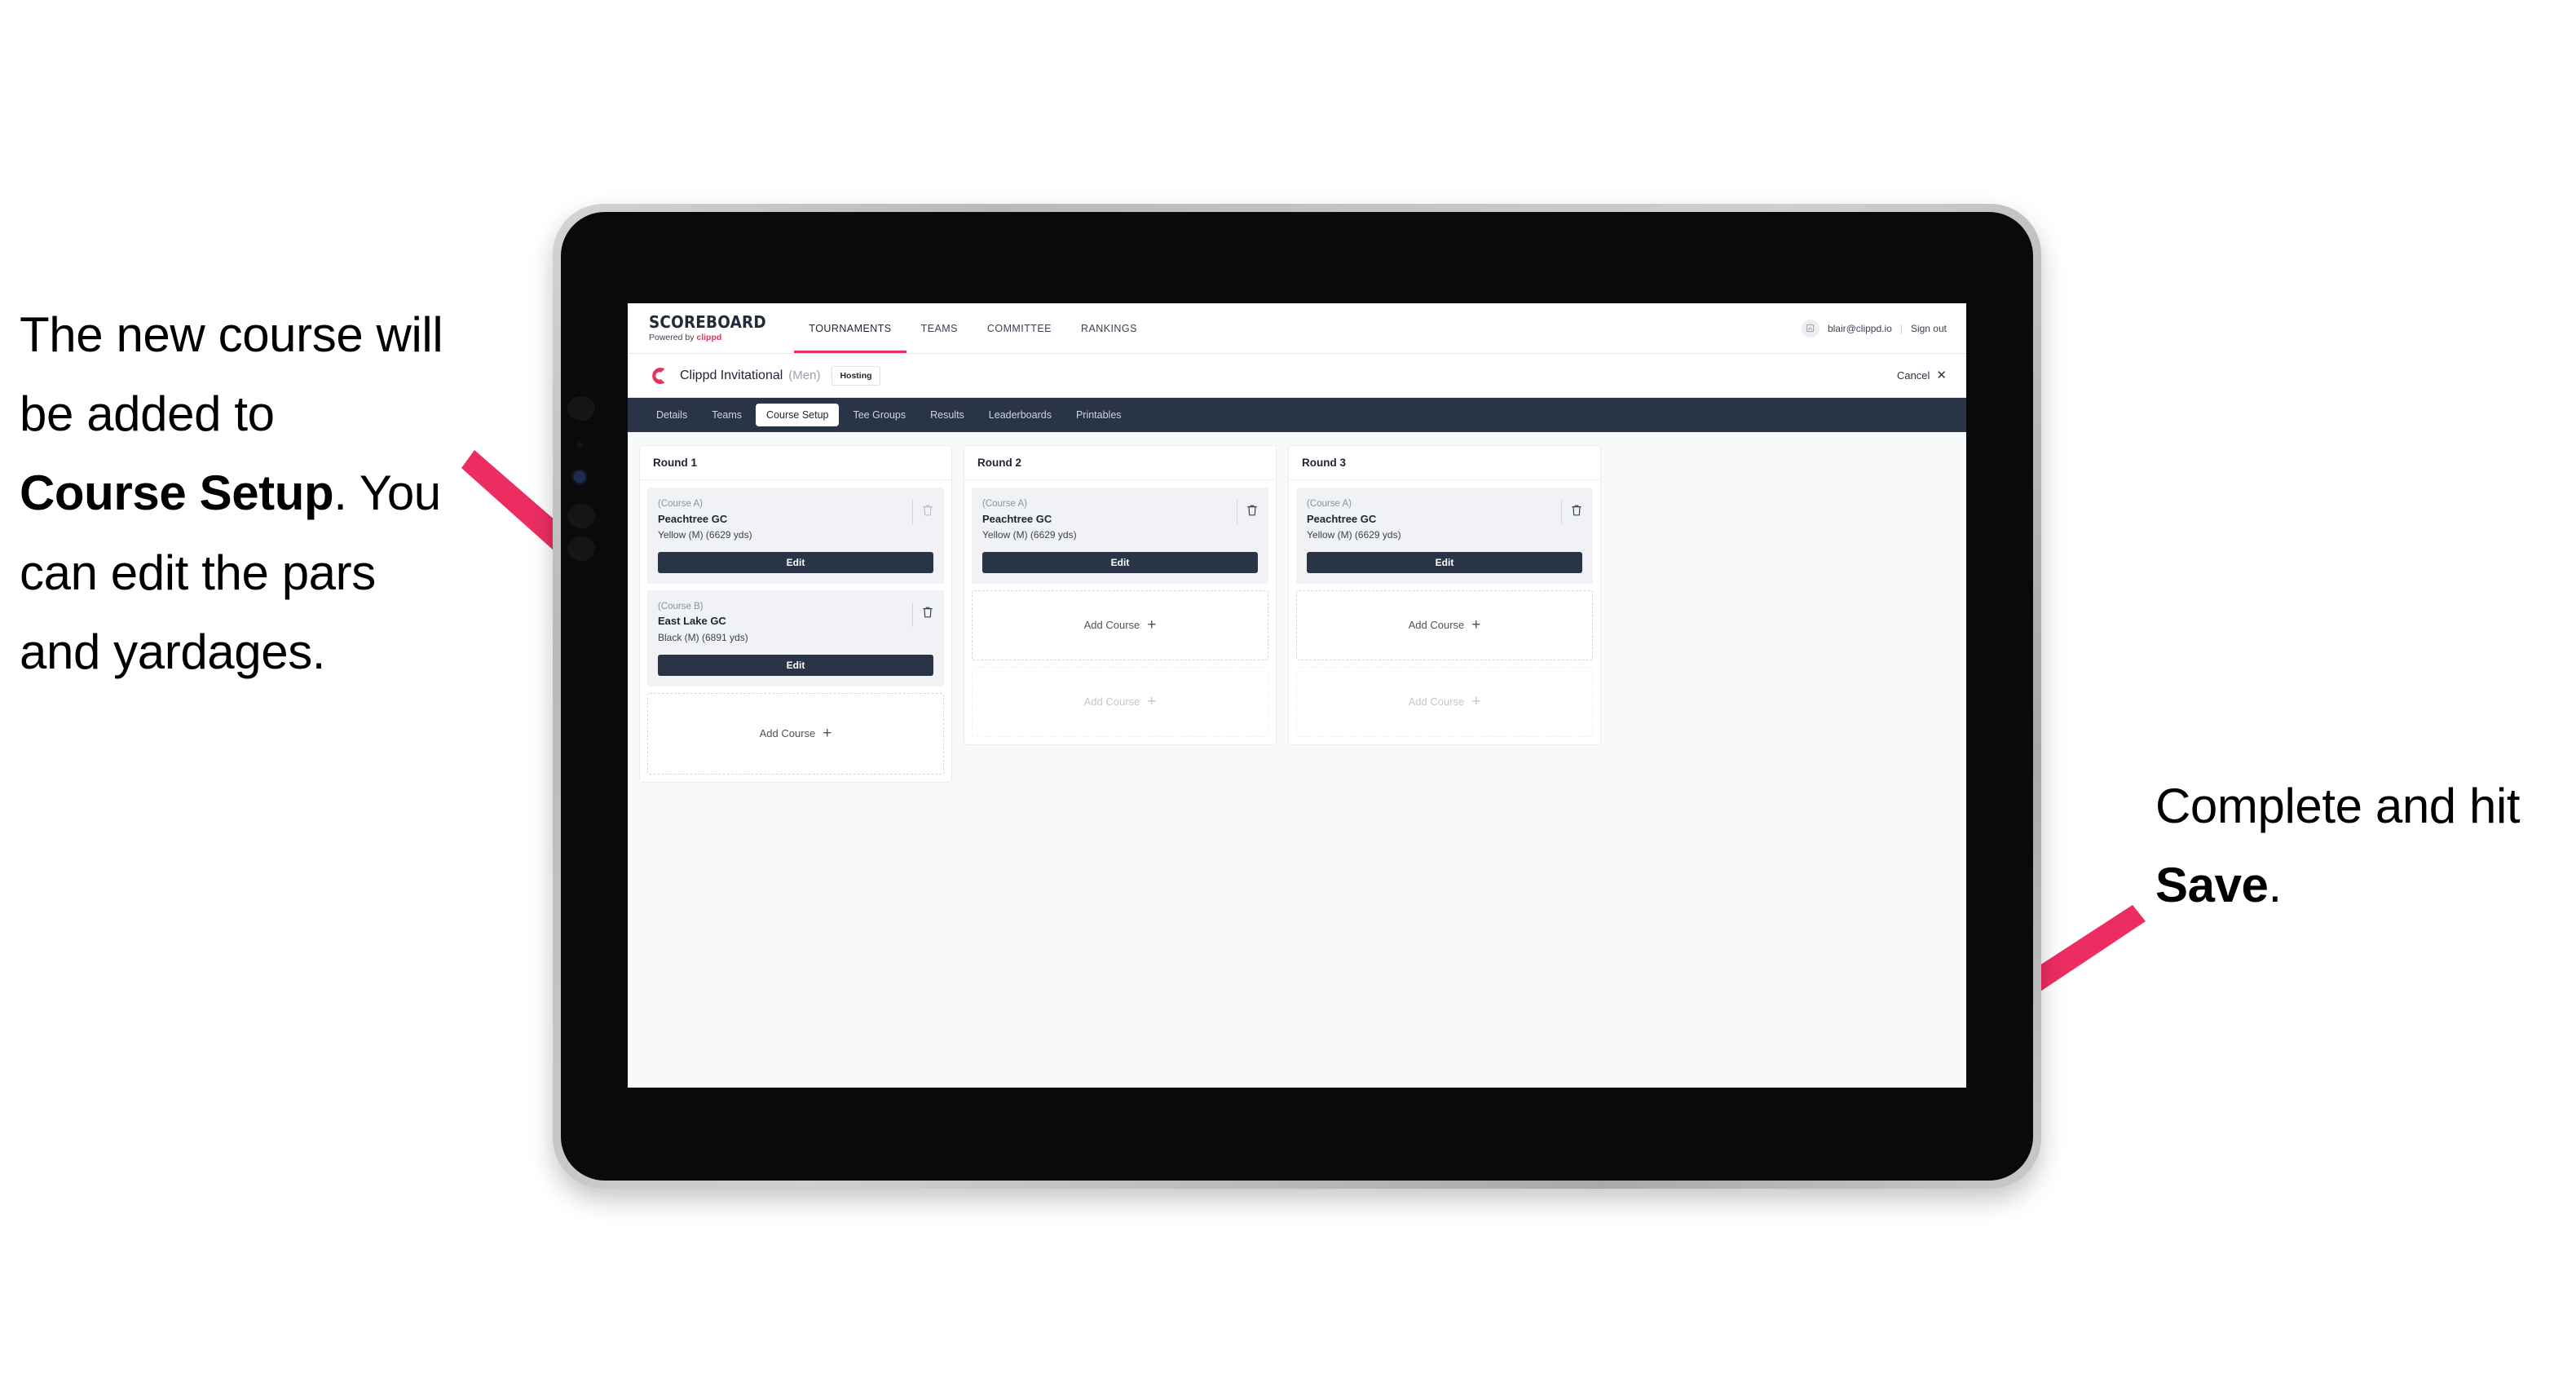  I want to click on course-tag: (Course B), so click(681, 606).